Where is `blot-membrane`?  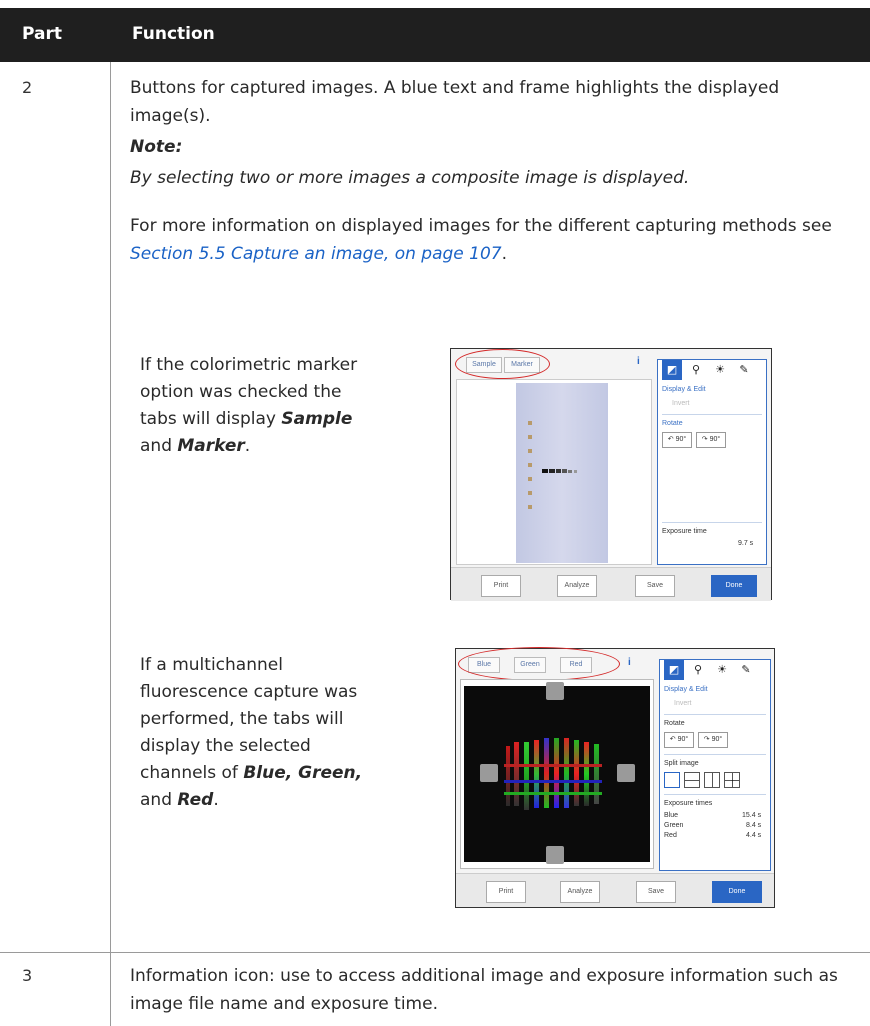
blot-membrane is located at coordinates (562, 473).